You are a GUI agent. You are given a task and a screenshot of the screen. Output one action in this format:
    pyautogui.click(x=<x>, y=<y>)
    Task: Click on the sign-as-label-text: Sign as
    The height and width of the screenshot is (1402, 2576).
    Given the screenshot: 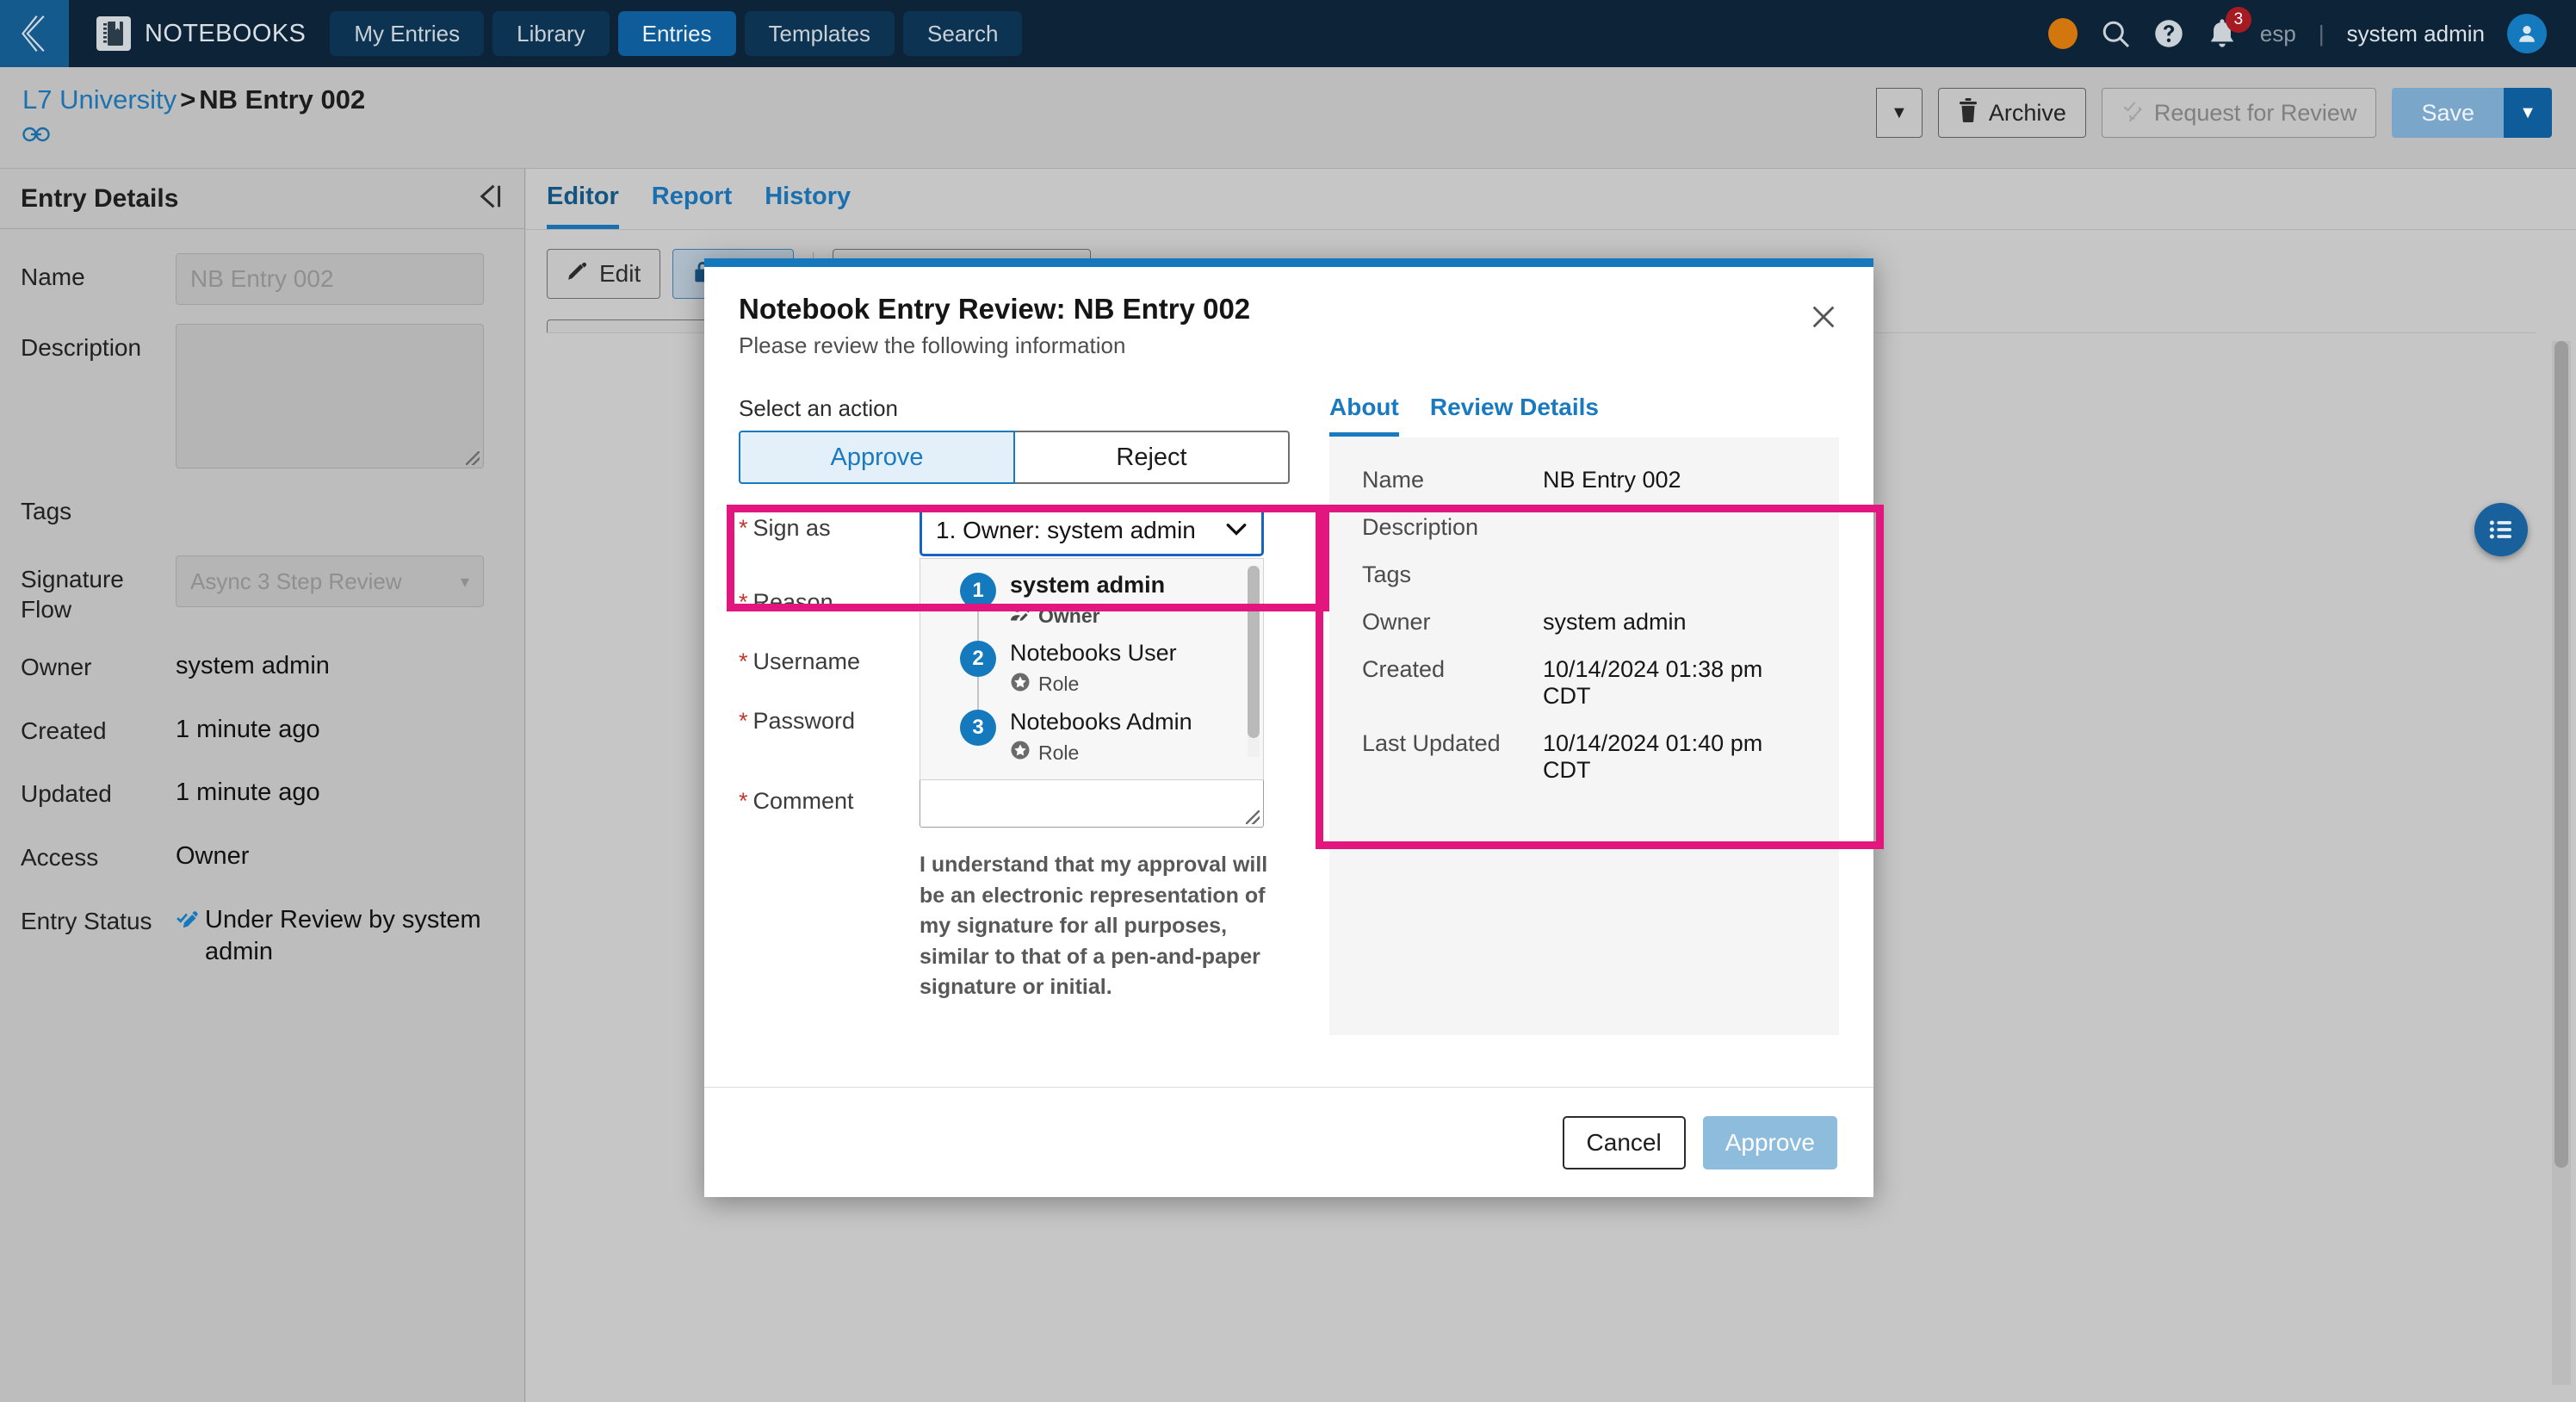 What is the action you would take?
    pyautogui.click(x=791, y=528)
    